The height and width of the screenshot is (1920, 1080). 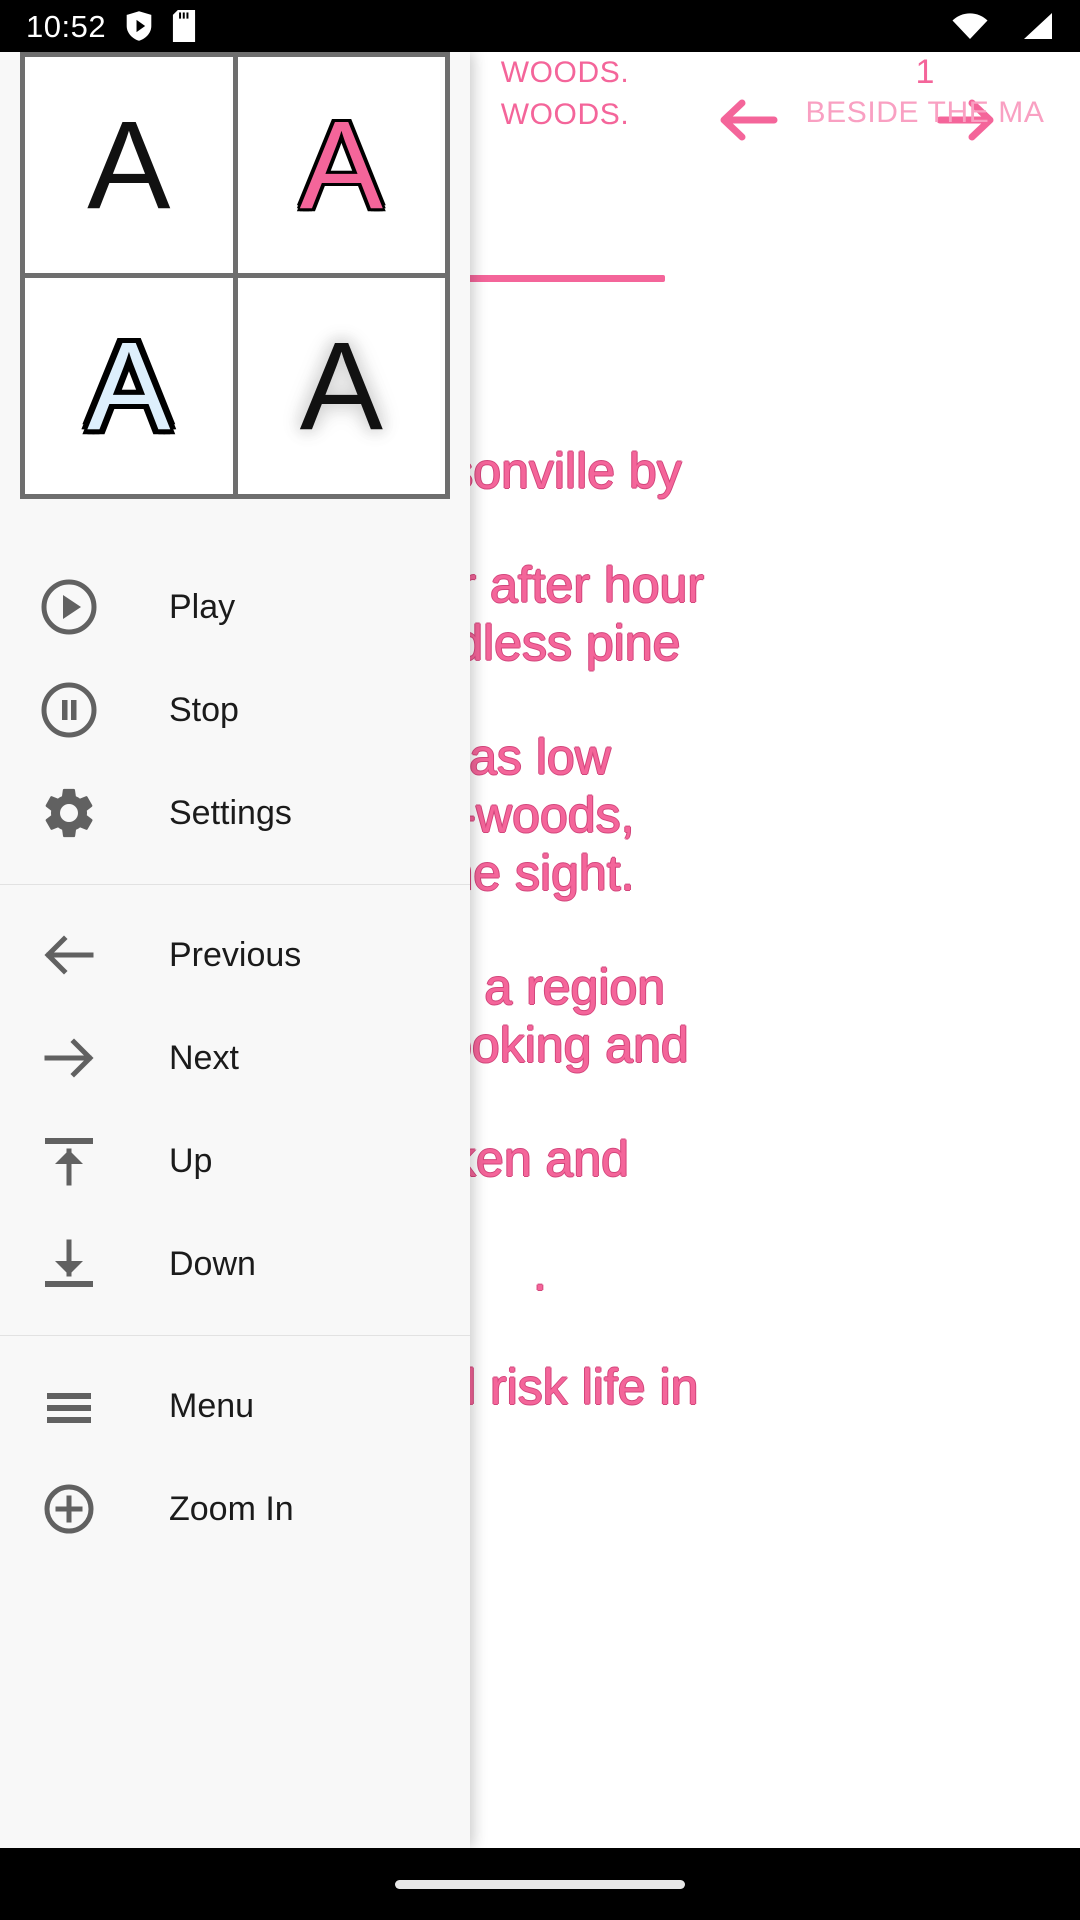 I want to click on menu-item-zoom-in: Zoom In, so click(x=235, y=1508).